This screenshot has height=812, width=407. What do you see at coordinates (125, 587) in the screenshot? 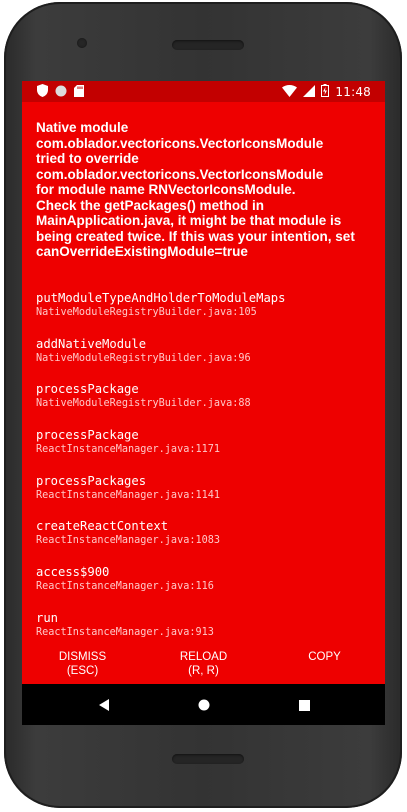
I see `stack-frame-location: ReactInstanceManager.java:116` at bounding box center [125, 587].